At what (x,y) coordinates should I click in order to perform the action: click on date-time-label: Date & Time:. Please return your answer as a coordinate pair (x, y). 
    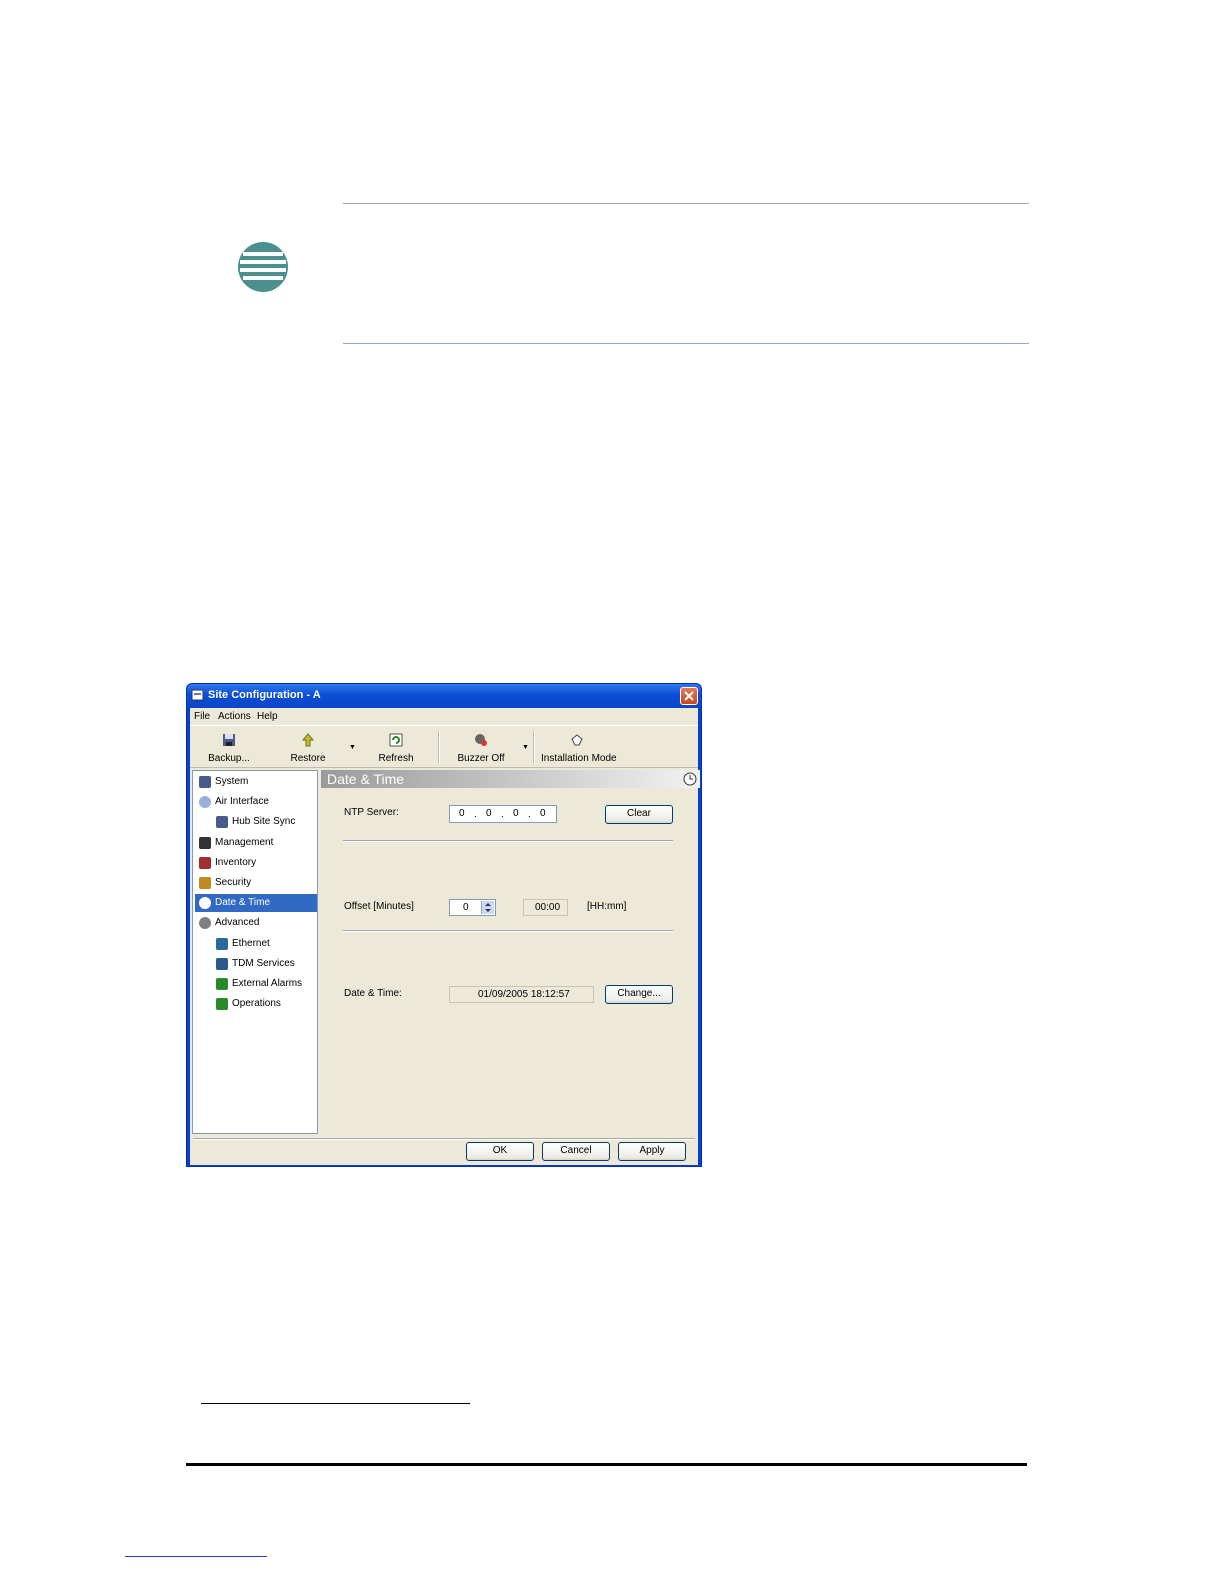
    Looking at the image, I should click on (373, 993).